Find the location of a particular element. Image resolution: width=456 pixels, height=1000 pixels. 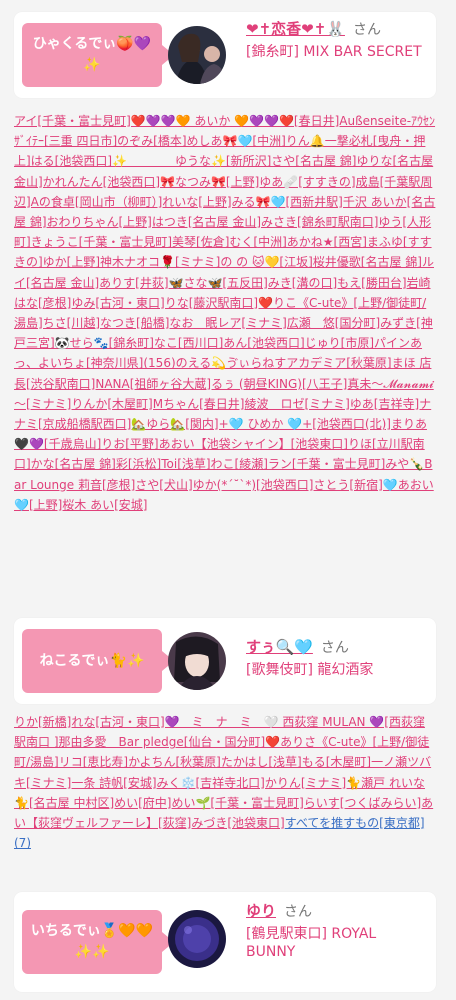

cast-info: ゆり さん [鶴見駅東口] ROYAL BUNNY is located at coordinates (336, 931).